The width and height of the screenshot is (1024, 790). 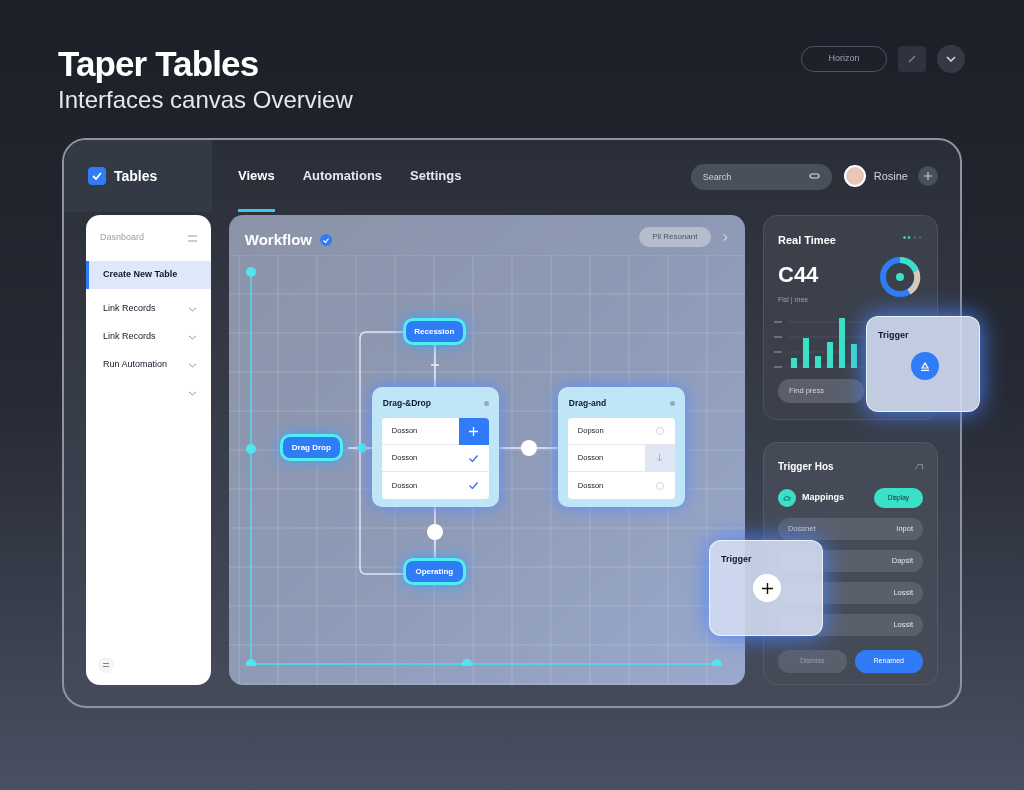 I want to click on card-title: Drag-&Drop, so click(x=406, y=403).